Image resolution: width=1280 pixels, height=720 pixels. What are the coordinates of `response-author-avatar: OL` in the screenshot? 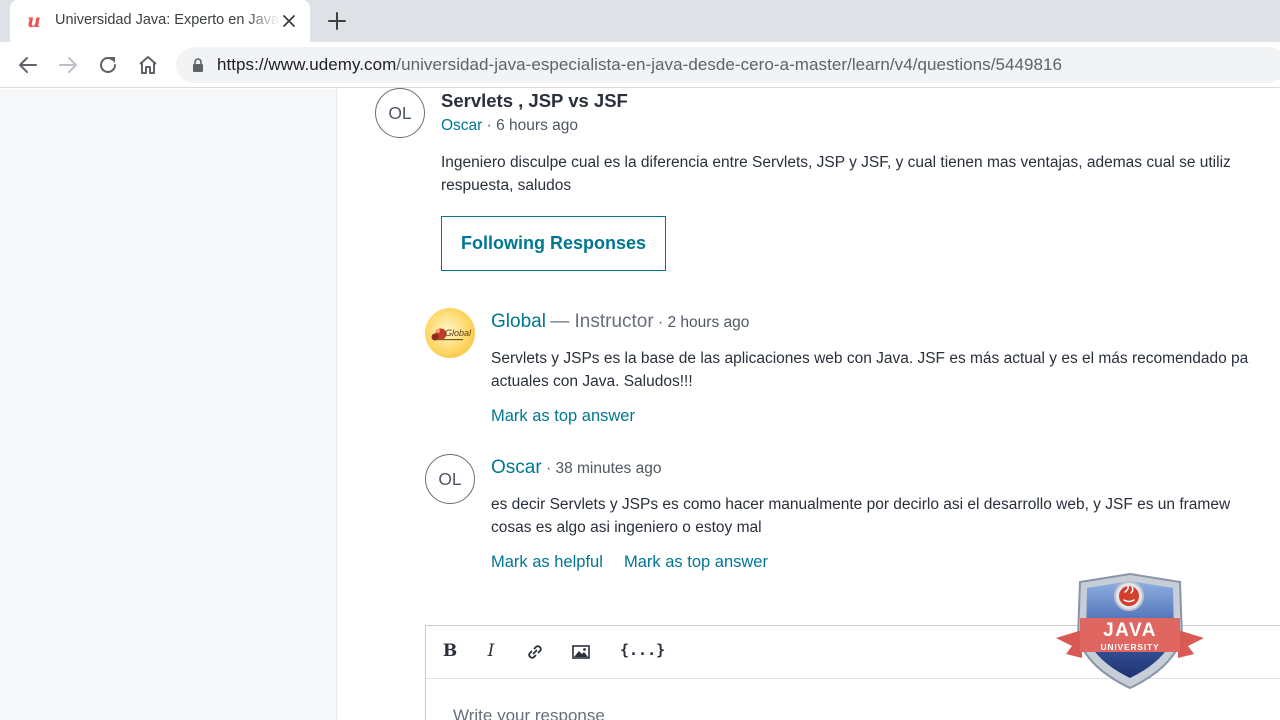 It's located at (450, 479).